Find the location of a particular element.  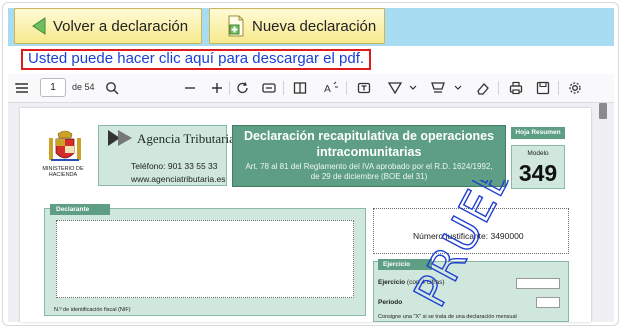

modelo-label: Modelo is located at coordinates (538, 153).